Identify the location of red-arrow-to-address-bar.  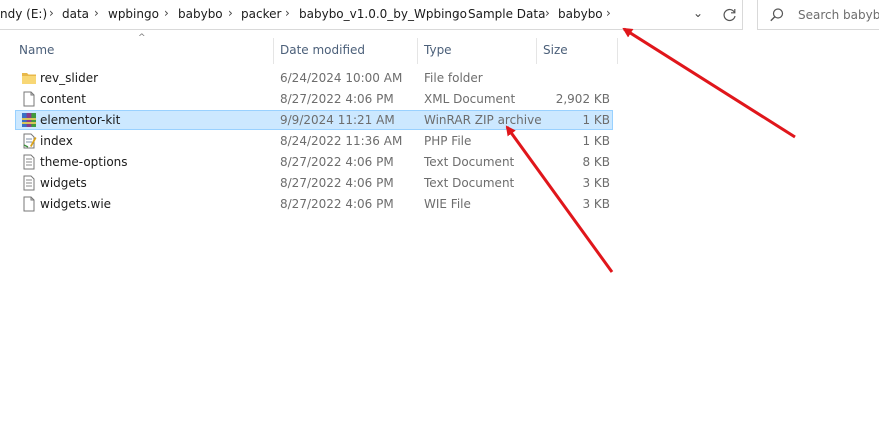
(709, 83).